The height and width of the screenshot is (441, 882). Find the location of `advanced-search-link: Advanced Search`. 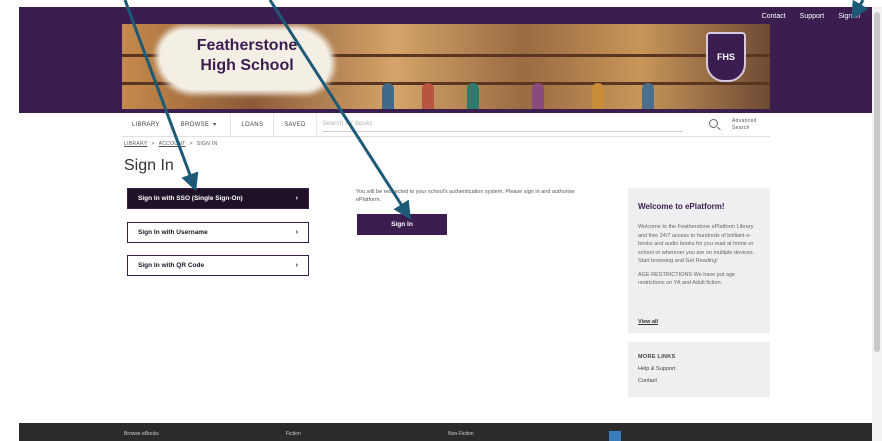

advanced-search-link: Advanced Search is located at coordinates (745, 125).